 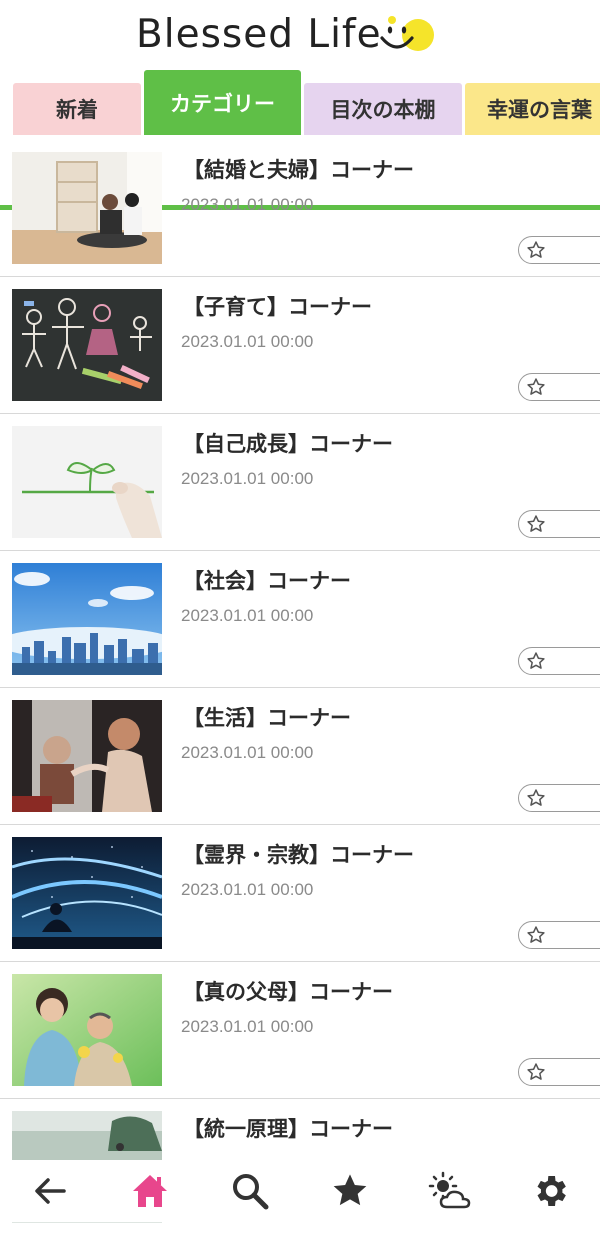 I want to click on list-item: 【自己成長】コーナー 2023.01.01 00:00, so click(x=300, y=482).